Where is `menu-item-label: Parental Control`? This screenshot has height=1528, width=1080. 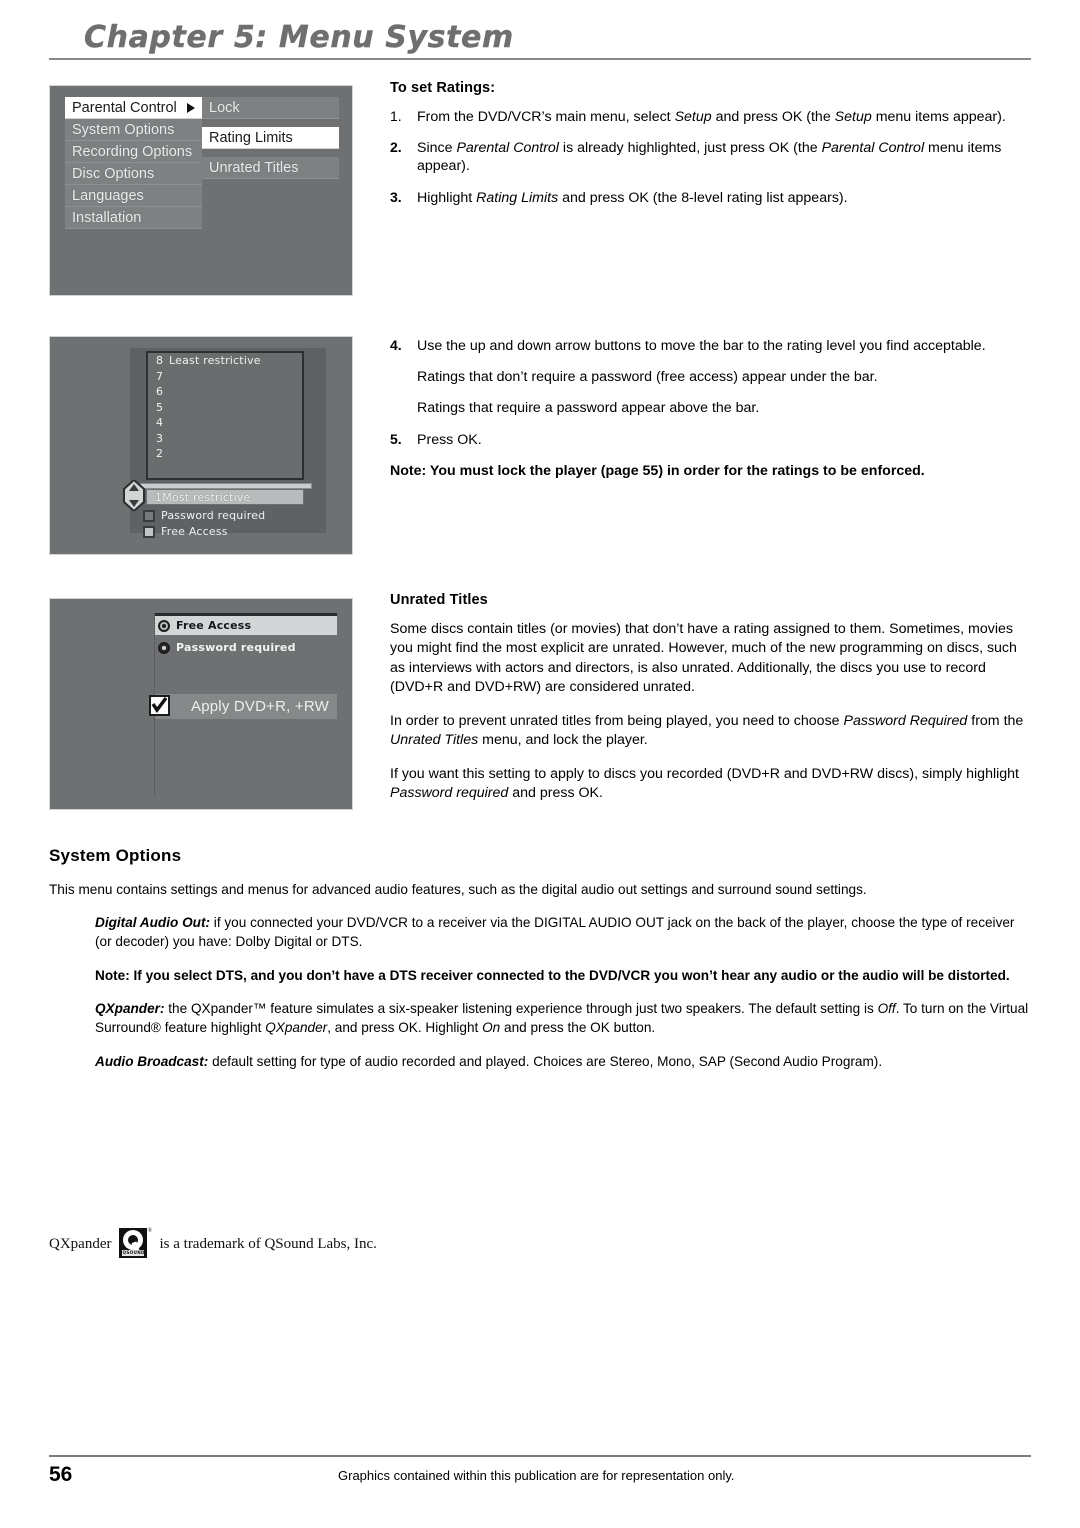 menu-item-label: Parental Control is located at coordinates (124, 108).